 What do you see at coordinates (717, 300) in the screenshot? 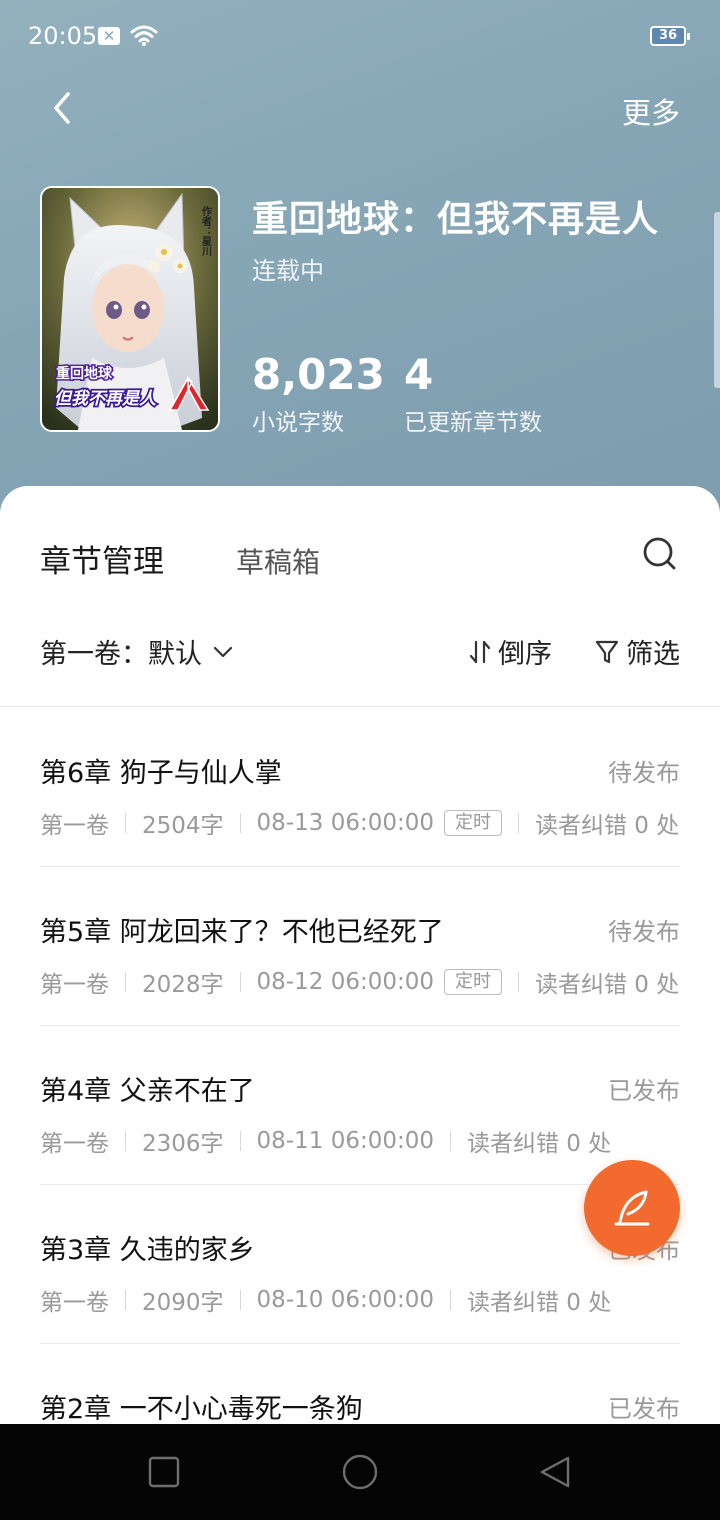
I see `scroll-indicator` at bounding box center [717, 300].